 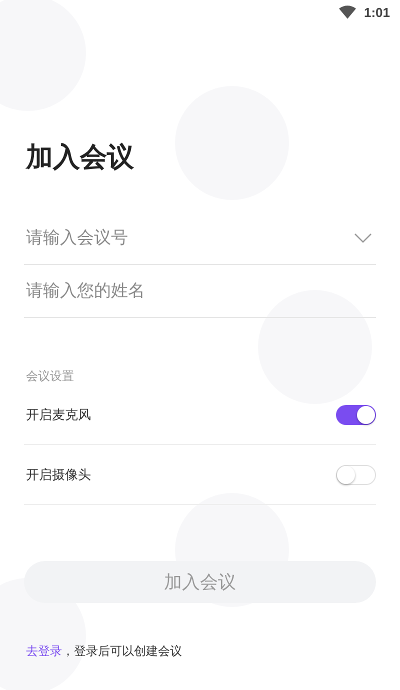 What do you see at coordinates (347, 12) in the screenshot?
I see `wifi-icon` at bounding box center [347, 12].